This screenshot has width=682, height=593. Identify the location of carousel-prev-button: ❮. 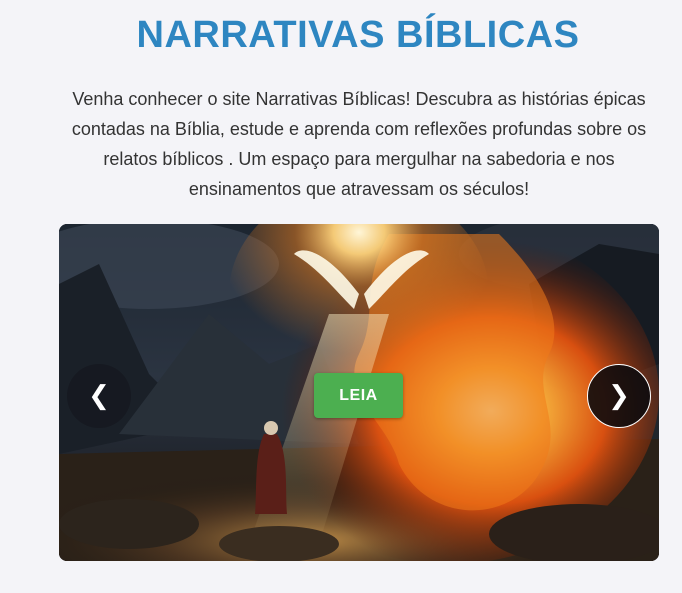
(99, 396).